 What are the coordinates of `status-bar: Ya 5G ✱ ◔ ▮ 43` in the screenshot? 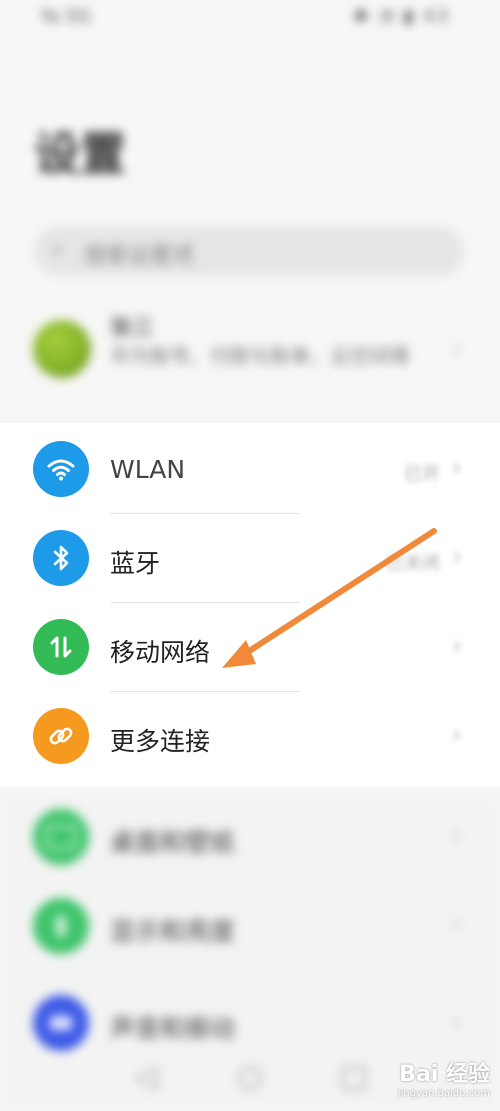 It's located at (250, 20).